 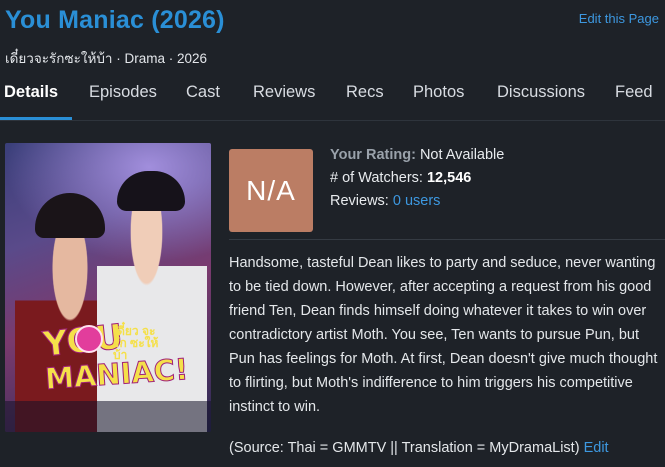 What do you see at coordinates (541, 92) in the screenshot?
I see `tab-discussions: Discussions` at bounding box center [541, 92].